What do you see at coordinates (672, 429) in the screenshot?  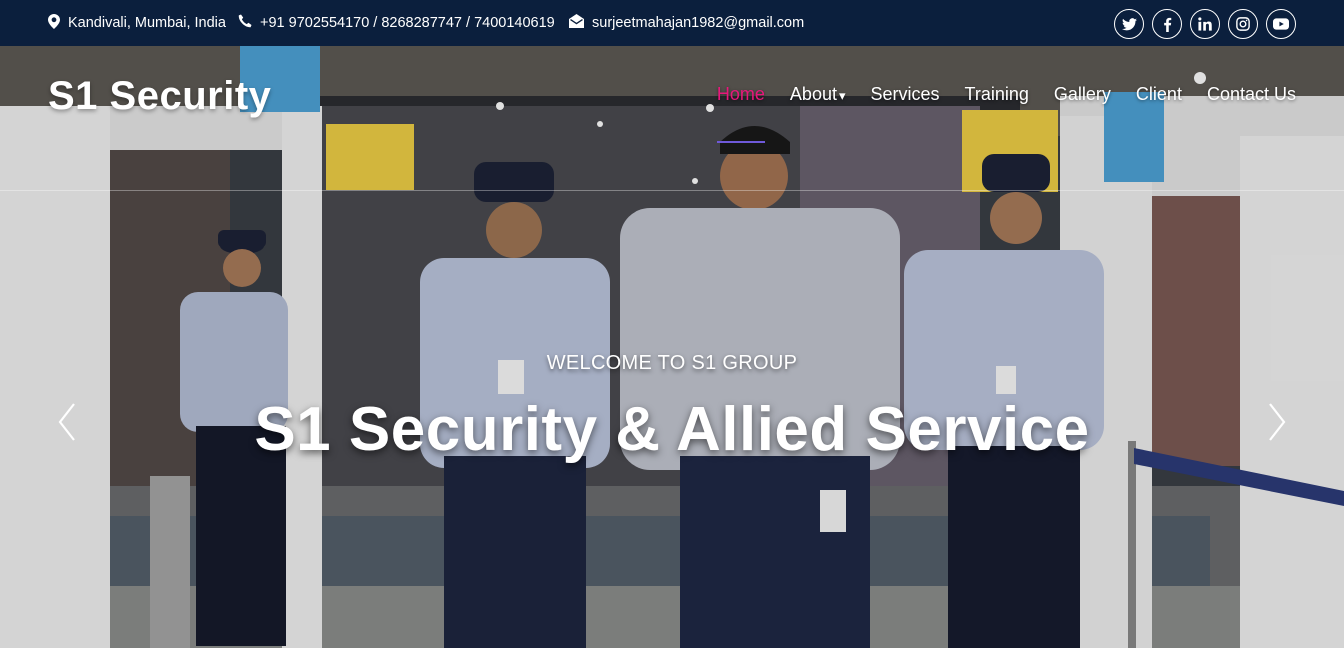 I see `hero-headline: S1 Security & Allied Service` at bounding box center [672, 429].